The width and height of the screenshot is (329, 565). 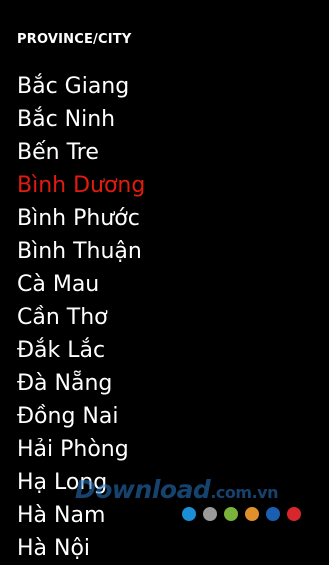 What do you see at coordinates (164, 515) in the screenshot?
I see `city-item: Hà Nam` at bounding box center [164, 515].